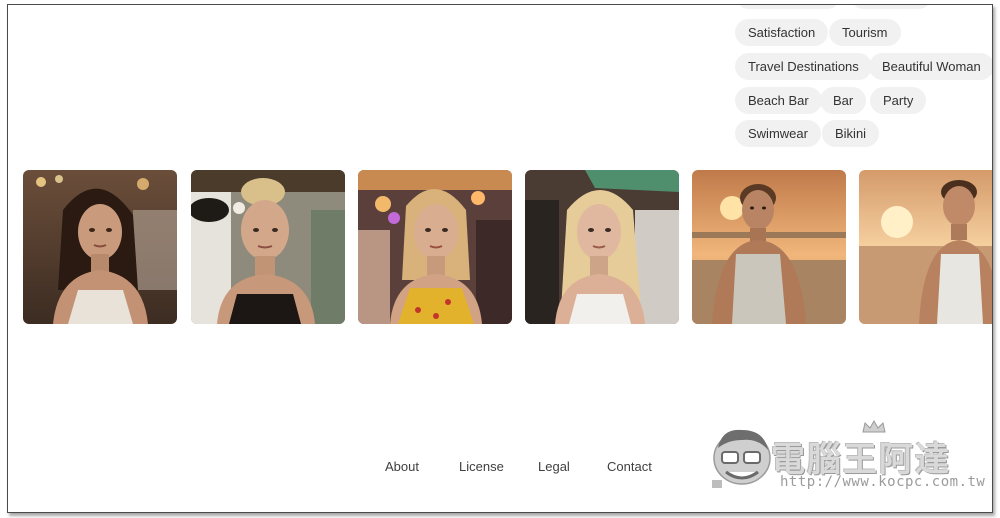 The image size is (1000, 518). Describe the element at coordinates (898, 100) in the screenshot. I see `tag-party: Party` at that location.